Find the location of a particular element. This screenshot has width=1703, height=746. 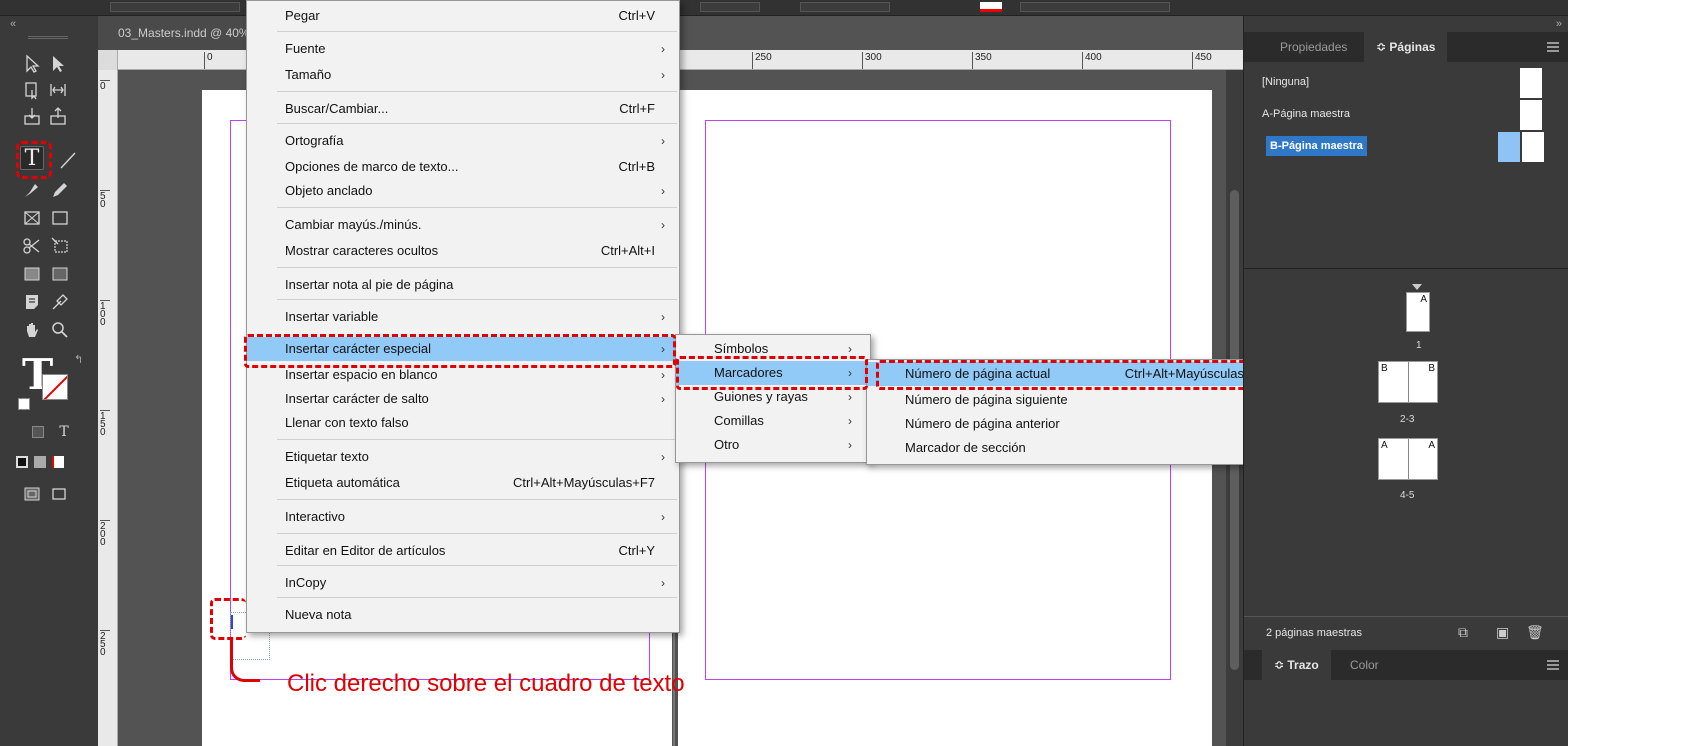

vertical-ruler: 0 50 100 150 200 250 is located at coordinates (108, 408).